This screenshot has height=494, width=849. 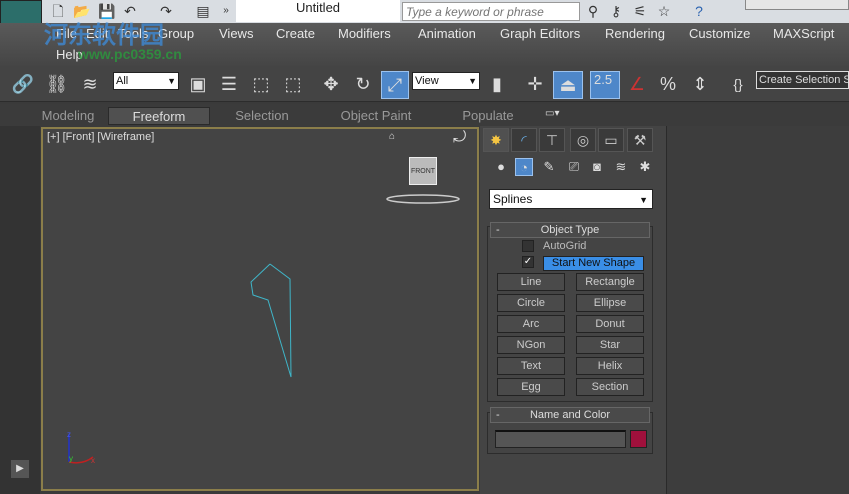 What do you see at coordinates (93, 460) in the screenshot?
I see `x-axis-label: x` at bounding box center [93, 460].